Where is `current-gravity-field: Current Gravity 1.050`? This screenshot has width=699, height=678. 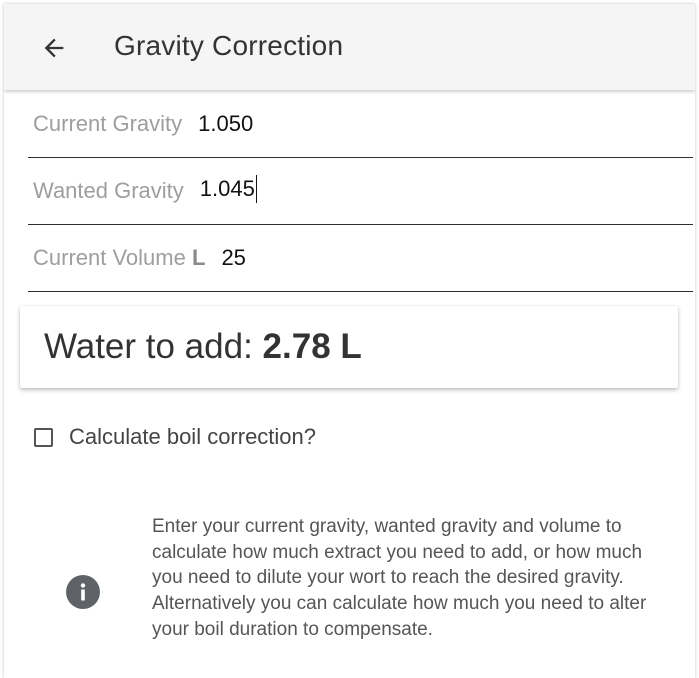 current-gravity-field: Current Gravity 1.050 is located at coordinates (360, 124).